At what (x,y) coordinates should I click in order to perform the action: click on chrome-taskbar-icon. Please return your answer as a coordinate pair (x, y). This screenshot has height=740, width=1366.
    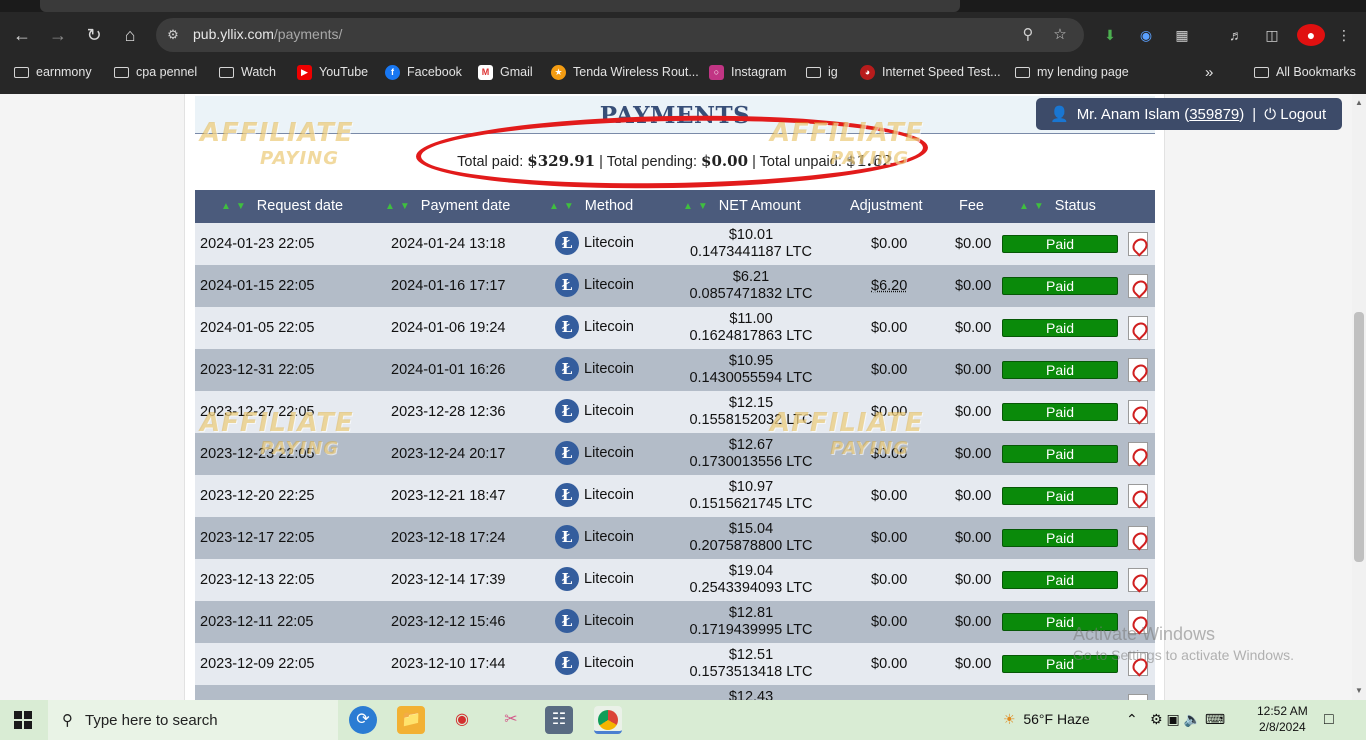
    Looking at the image, I should click on (608, 720).